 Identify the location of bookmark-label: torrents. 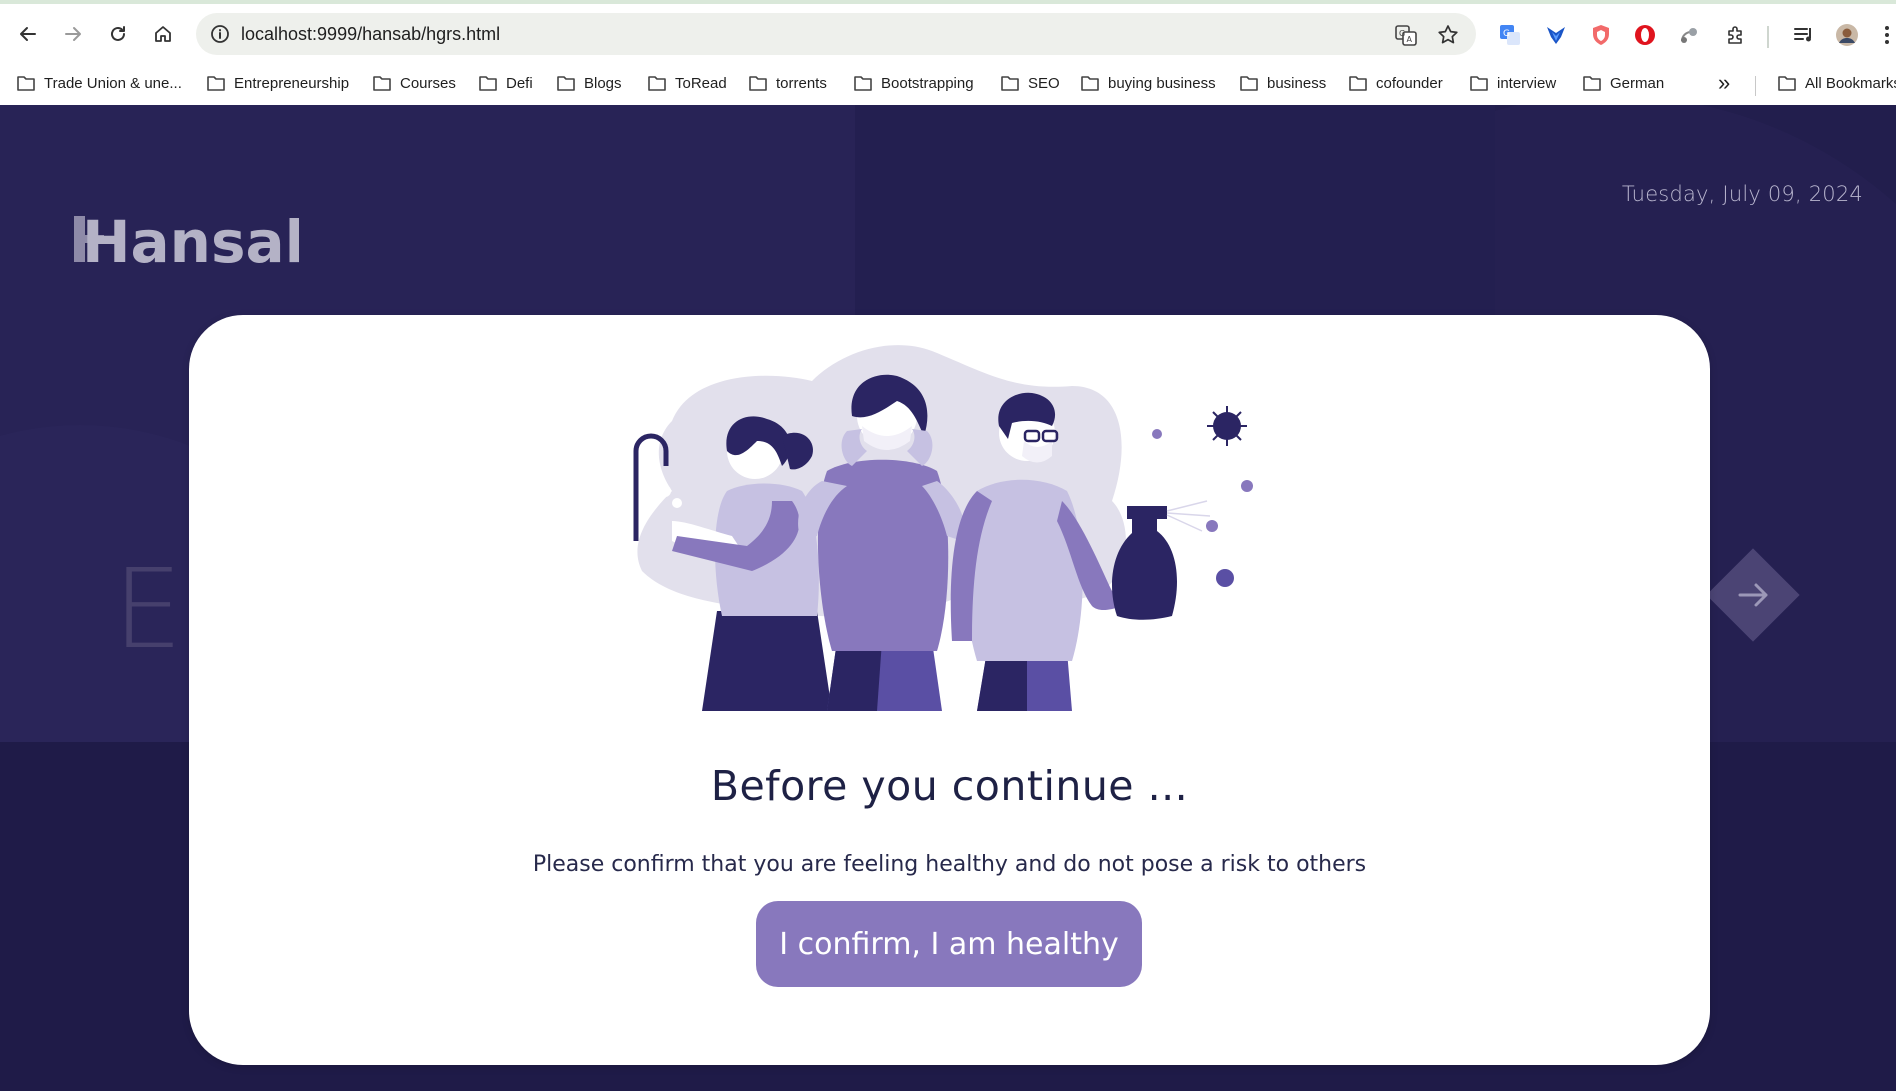
(801, 83).